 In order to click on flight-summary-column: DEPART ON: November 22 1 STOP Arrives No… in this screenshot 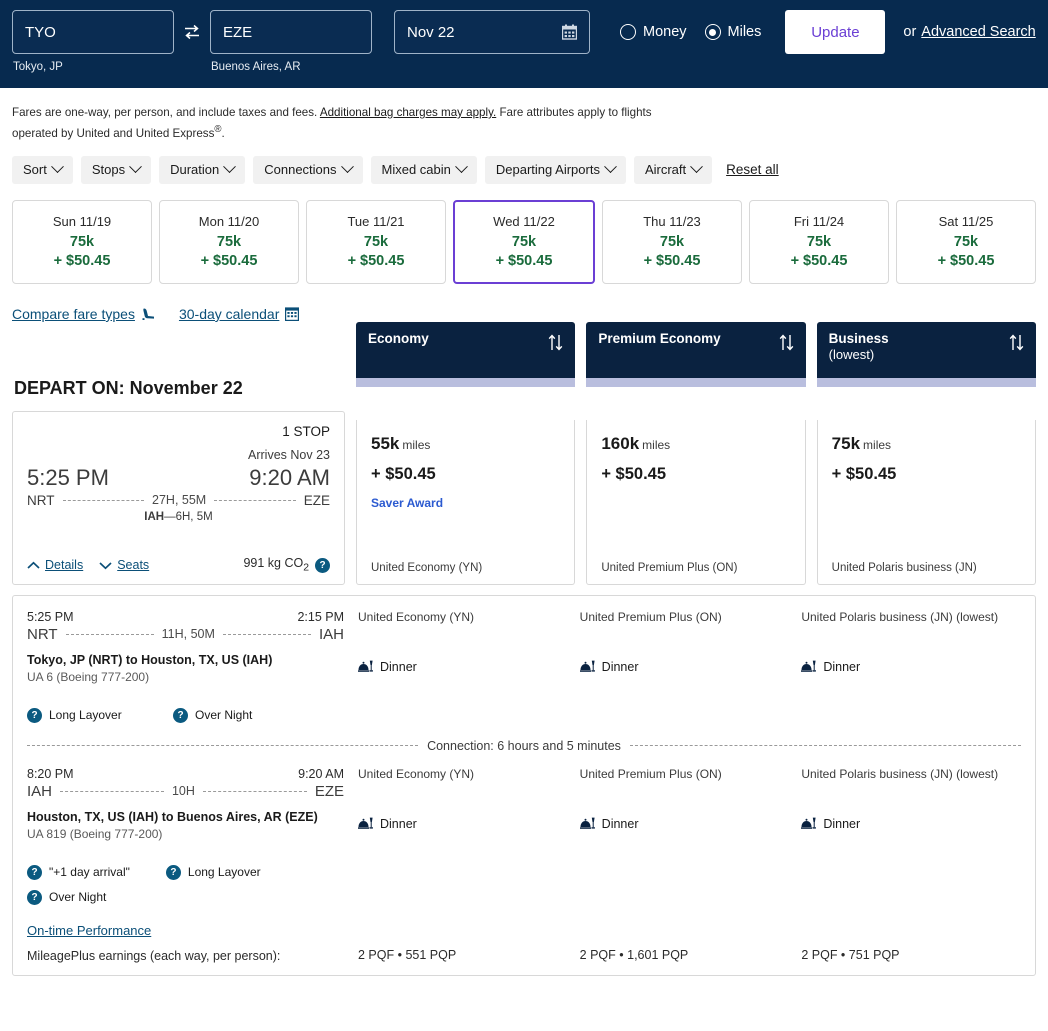, I will do `click(178, 481)`.